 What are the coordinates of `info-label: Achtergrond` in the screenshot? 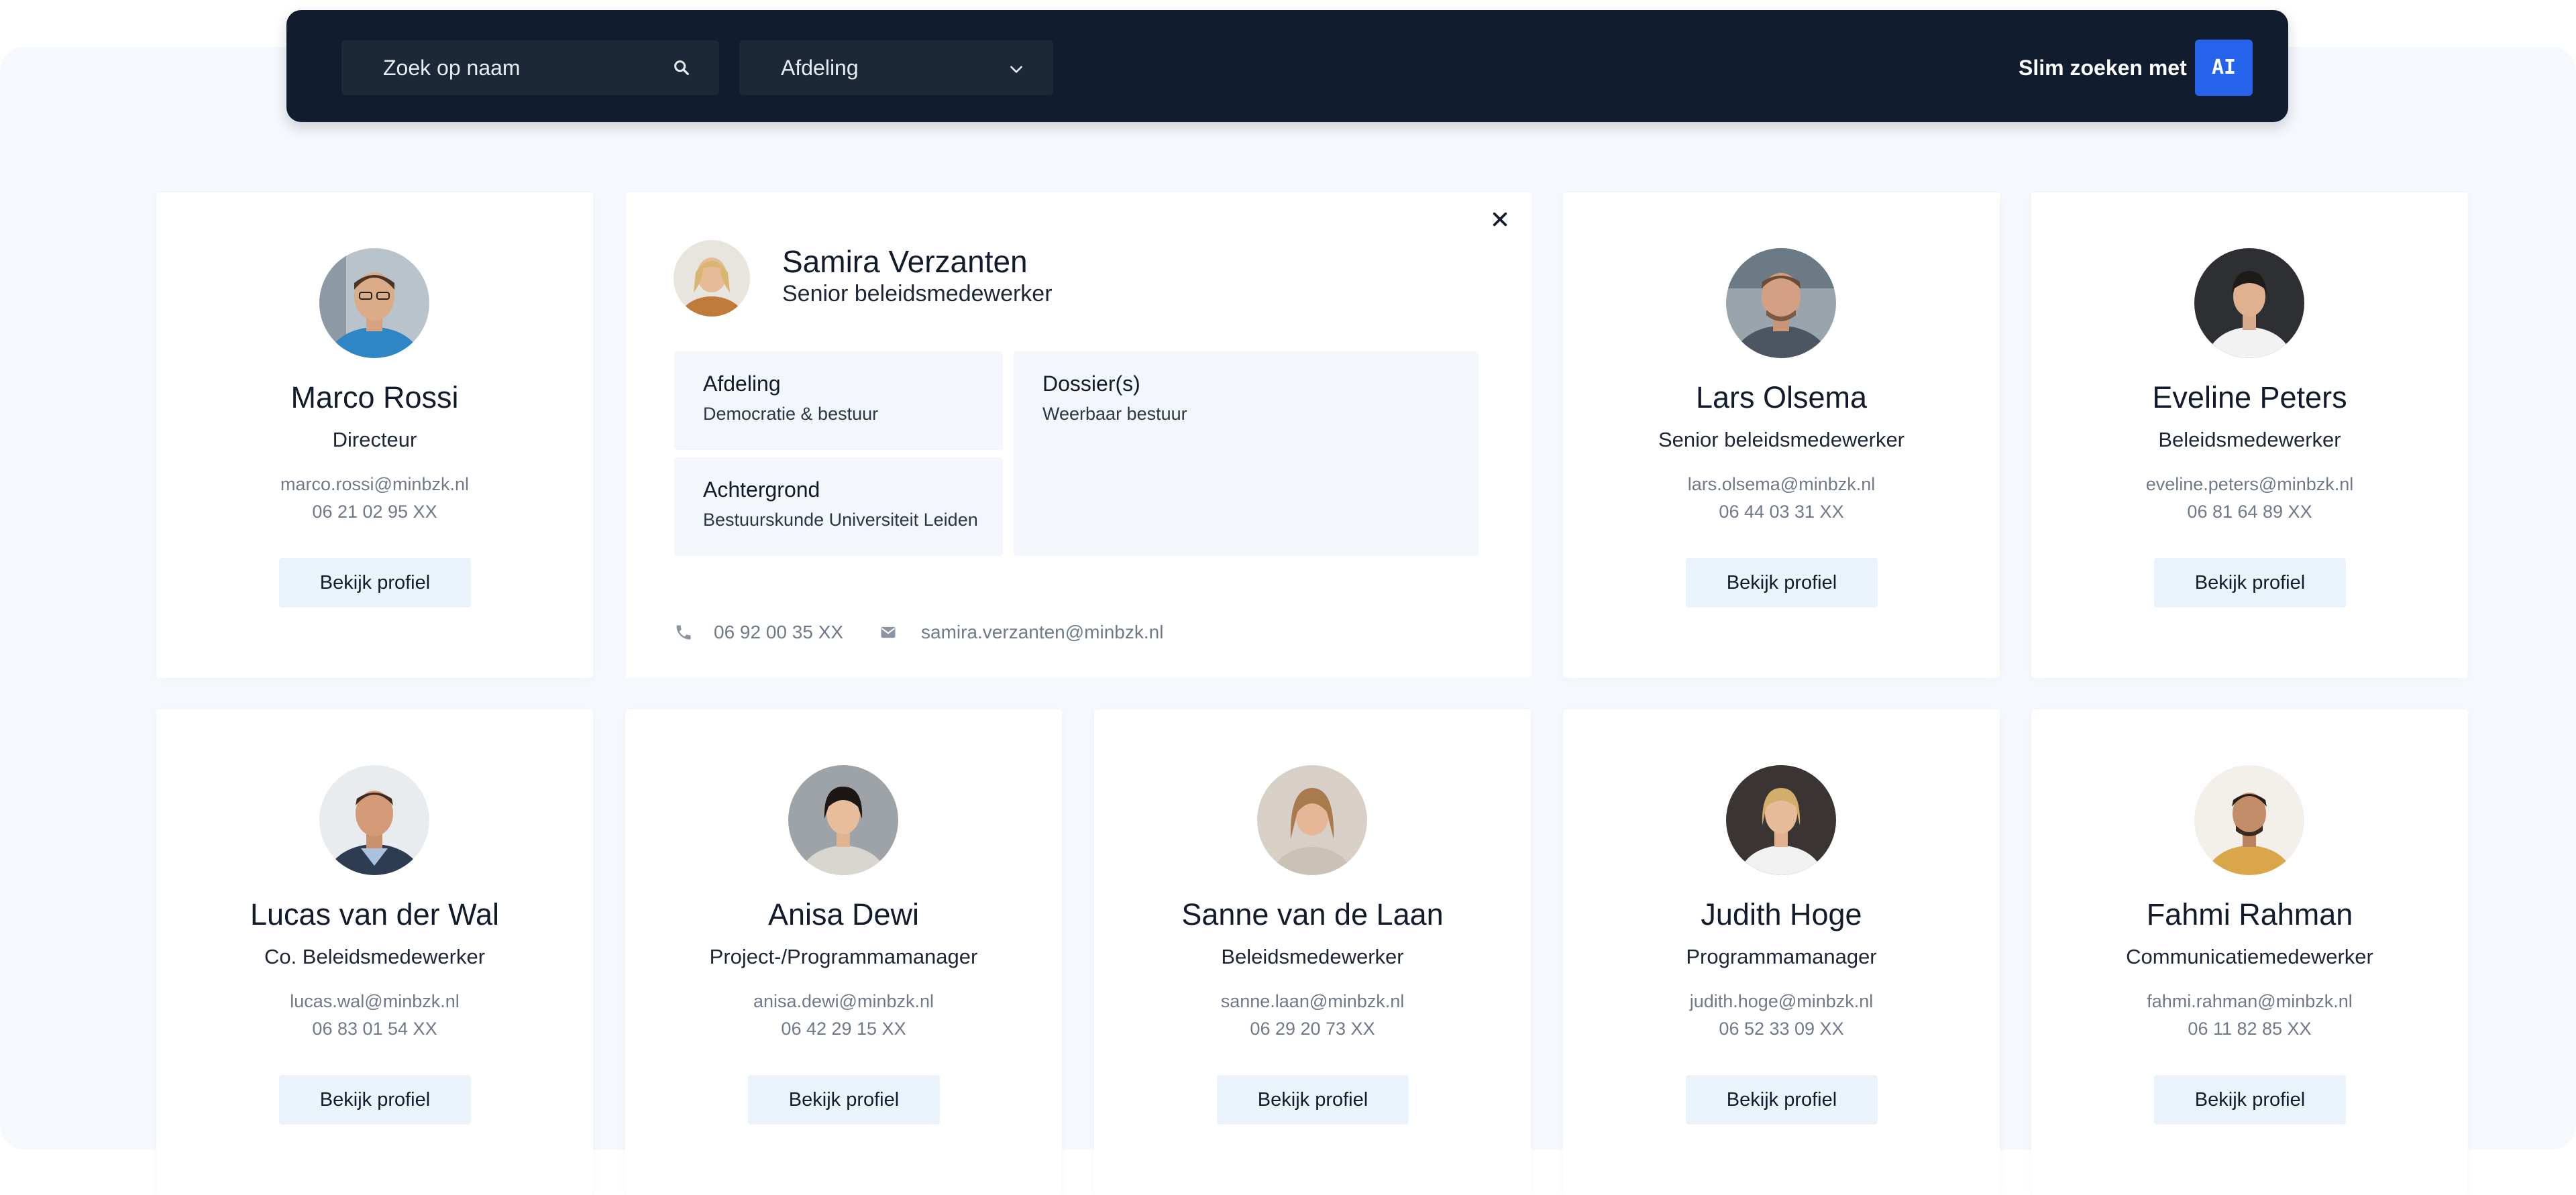 It's located at (761, 489).